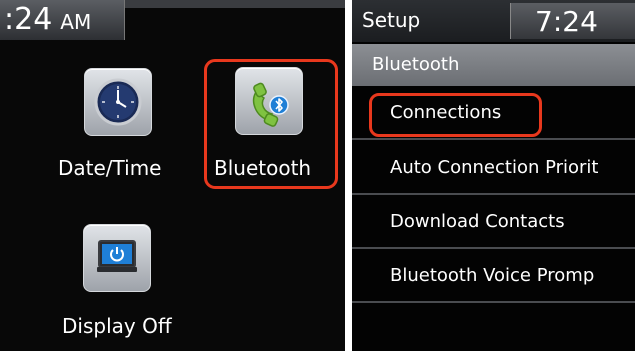  What do you see at coordinates (416, 64) in the screenshot?
I see `section-header-label: Bluetooth` at bounding box center [416, 64].